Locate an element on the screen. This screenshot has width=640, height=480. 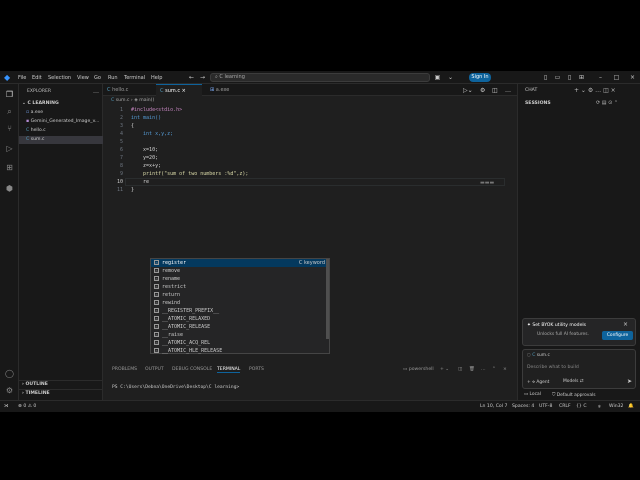
suggestion-item: ▭ __ATOMIC_ACQ_REL is located at coordinates (240, 343).